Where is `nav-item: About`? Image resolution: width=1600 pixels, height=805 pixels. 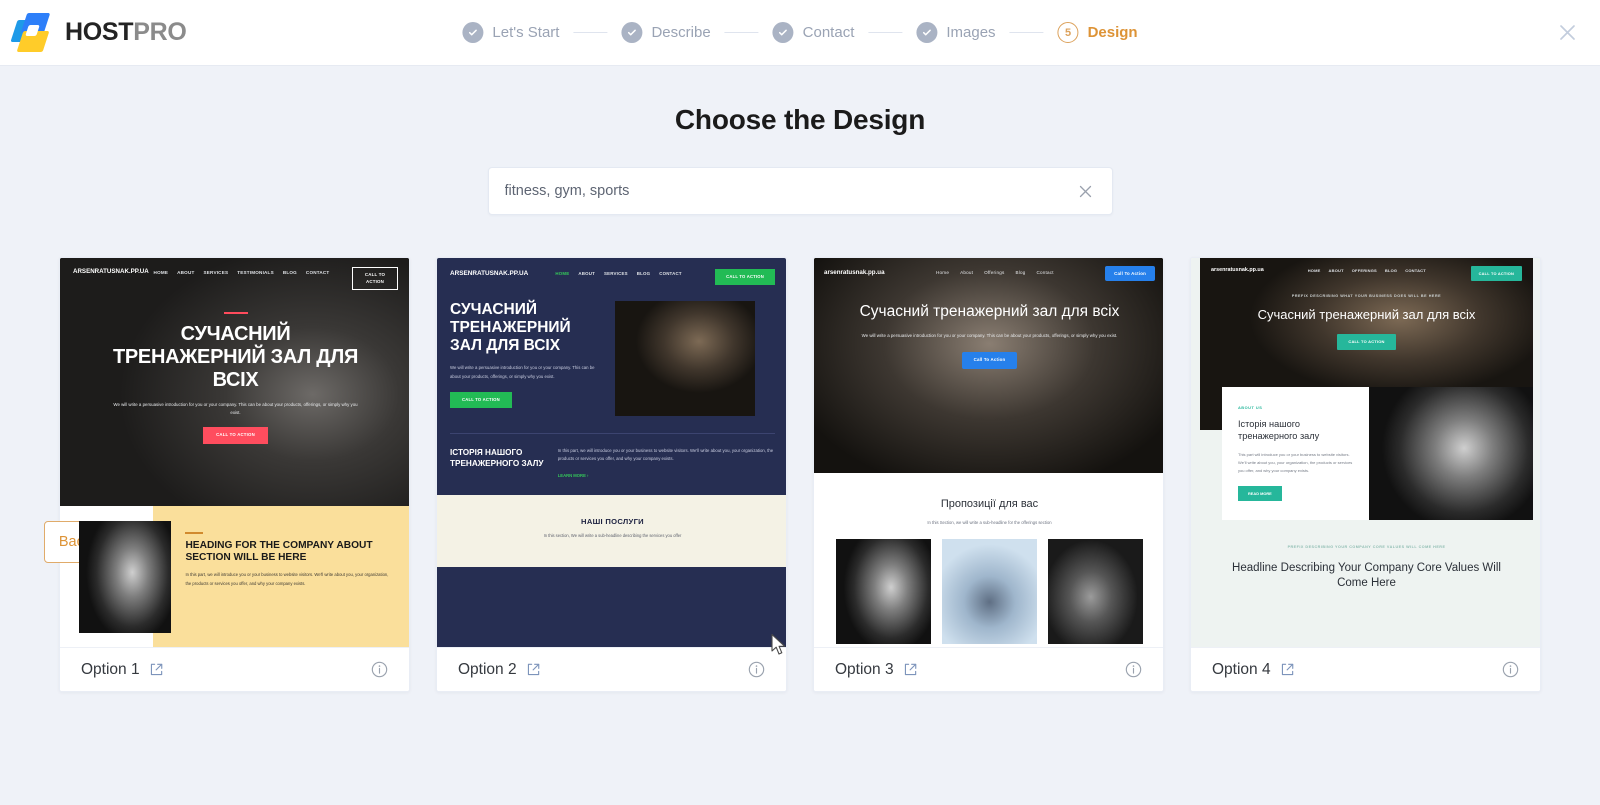 nav-item: About is located at coordinates (967, 273).